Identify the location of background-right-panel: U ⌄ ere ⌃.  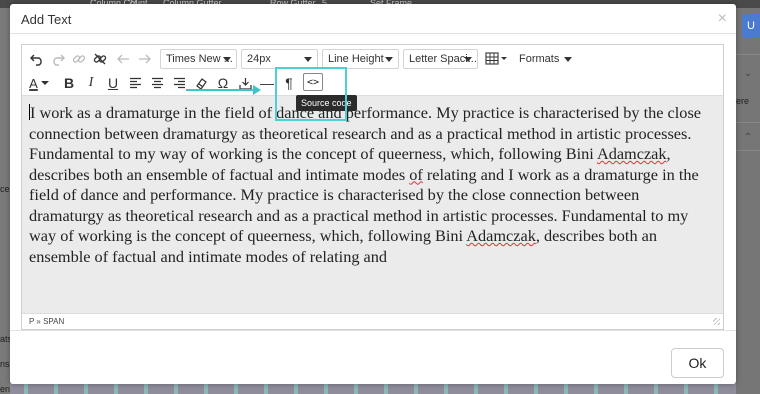
(748, 201).